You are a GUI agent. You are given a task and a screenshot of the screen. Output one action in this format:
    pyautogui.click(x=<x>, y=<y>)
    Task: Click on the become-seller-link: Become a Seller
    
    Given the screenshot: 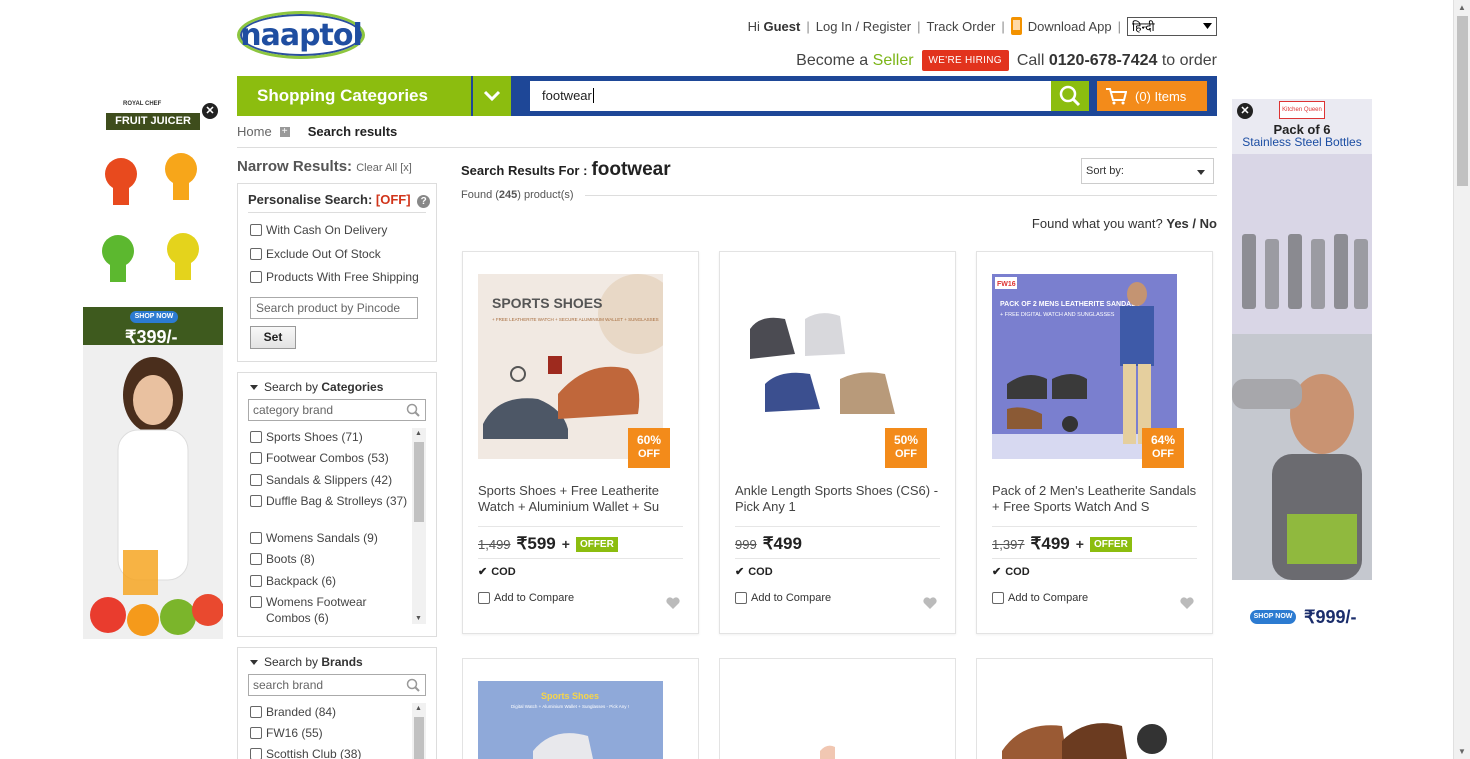 What is the action you would take?
    pyautogui.click(x=854, y=61)
    